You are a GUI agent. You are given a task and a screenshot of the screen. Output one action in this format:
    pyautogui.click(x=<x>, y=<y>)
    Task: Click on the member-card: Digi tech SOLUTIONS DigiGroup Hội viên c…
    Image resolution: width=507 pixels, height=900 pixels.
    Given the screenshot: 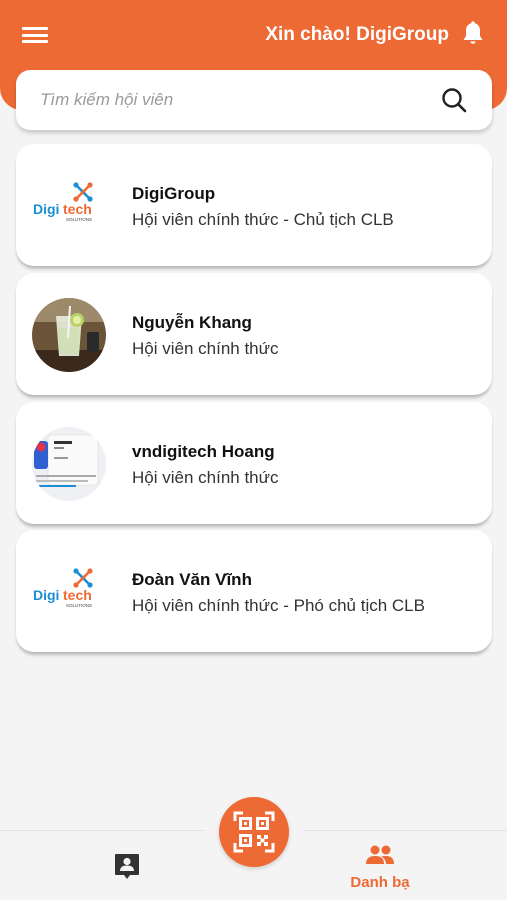 What is the action you would take?
    pyautogui.click(x=254, y=205)
    